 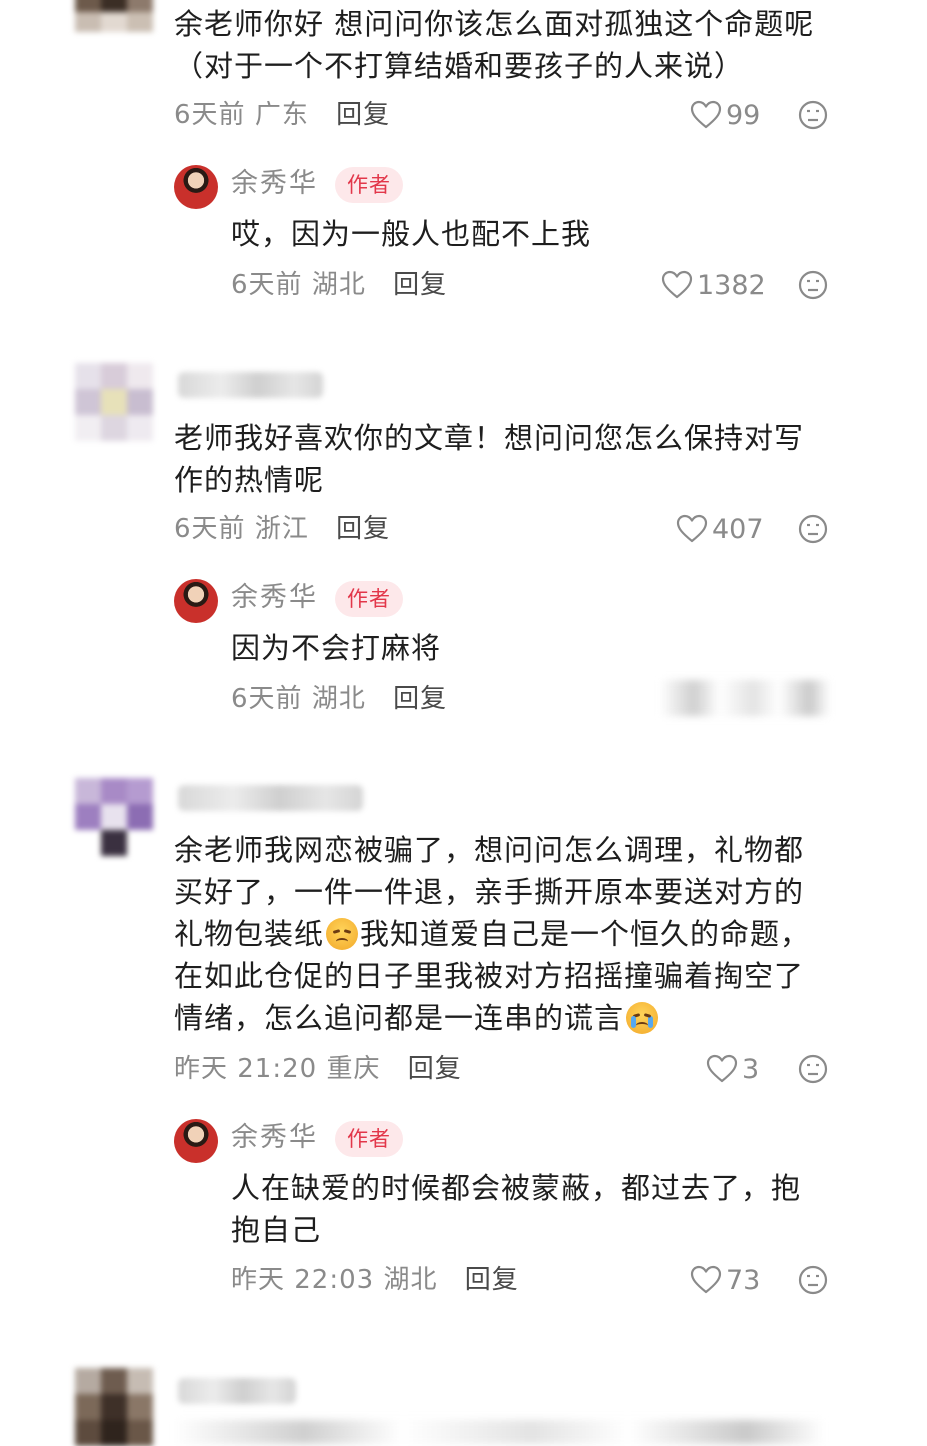 What do you see at coordinates (642, 1018) in the screenshot?
I see `crying-face-emoji` at bounding box center [642, 1018].